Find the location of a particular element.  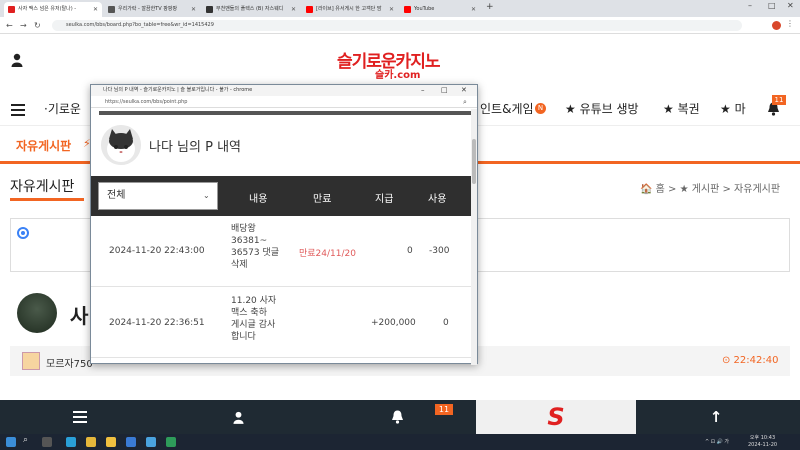

profile-avatar is located at coordinates (776, 25).